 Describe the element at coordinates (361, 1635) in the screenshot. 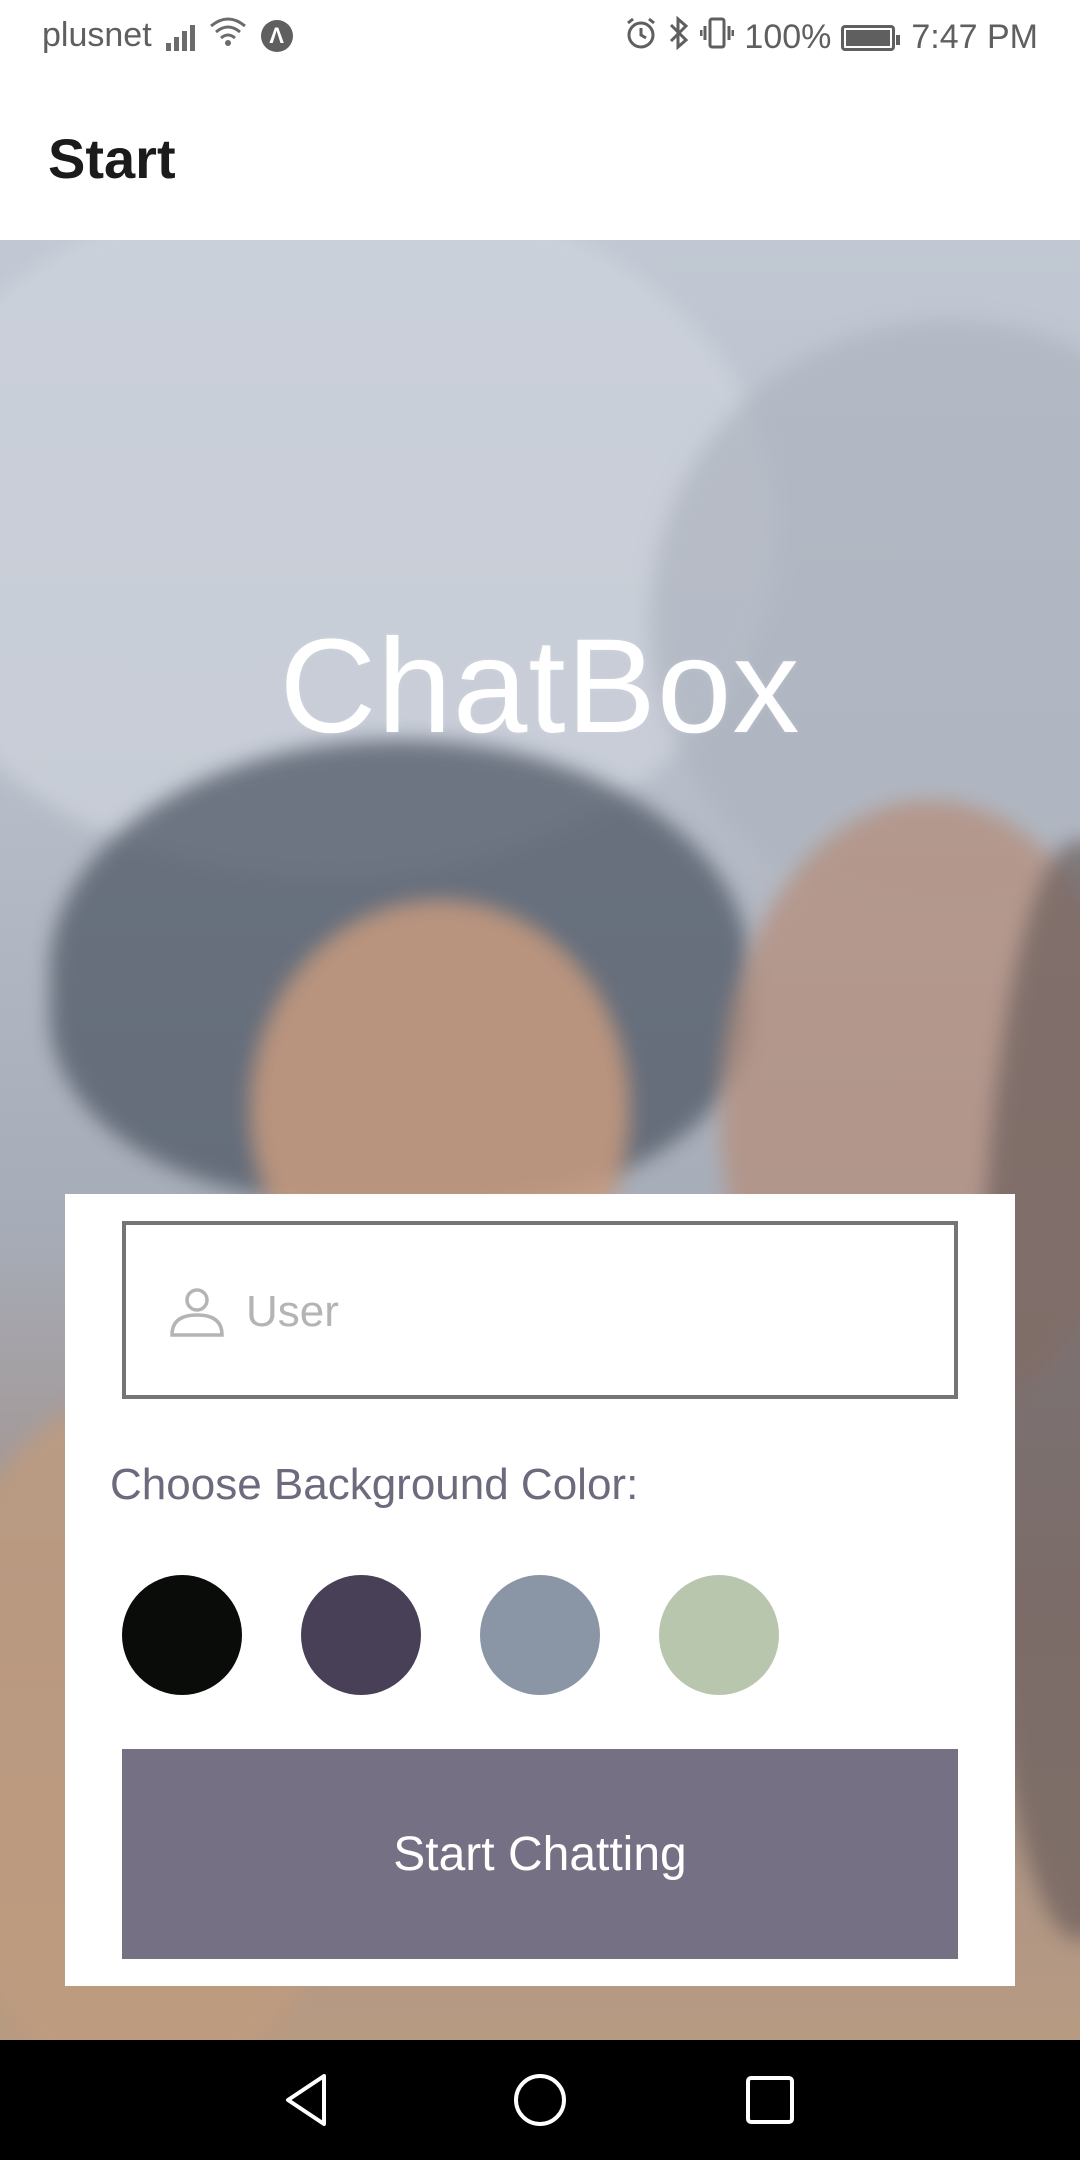

I see `color-swatch-purple` at that location.